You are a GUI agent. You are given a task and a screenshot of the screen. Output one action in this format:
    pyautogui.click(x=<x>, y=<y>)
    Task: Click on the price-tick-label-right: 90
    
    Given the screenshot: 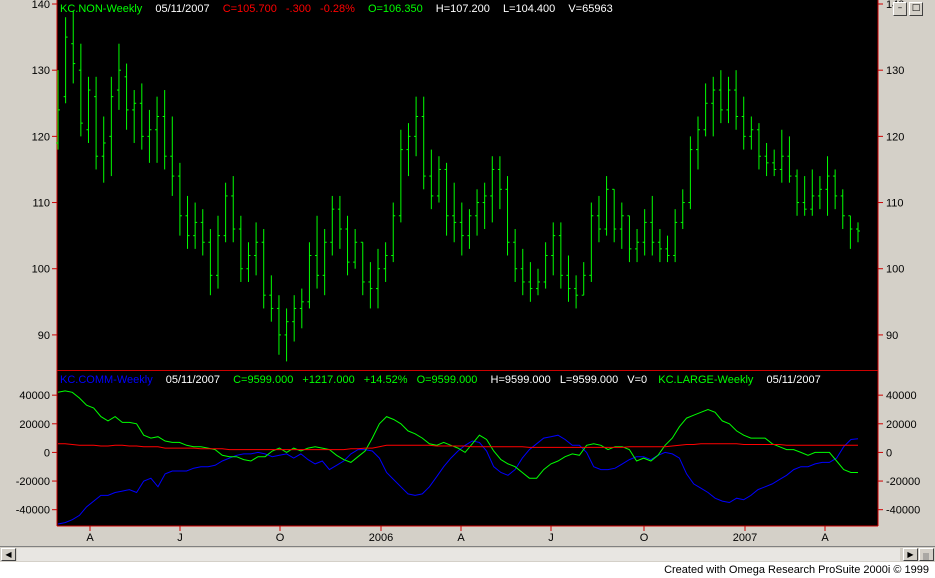 What is the action you would take?
    pyautogui.click(x=892, y=336)
    